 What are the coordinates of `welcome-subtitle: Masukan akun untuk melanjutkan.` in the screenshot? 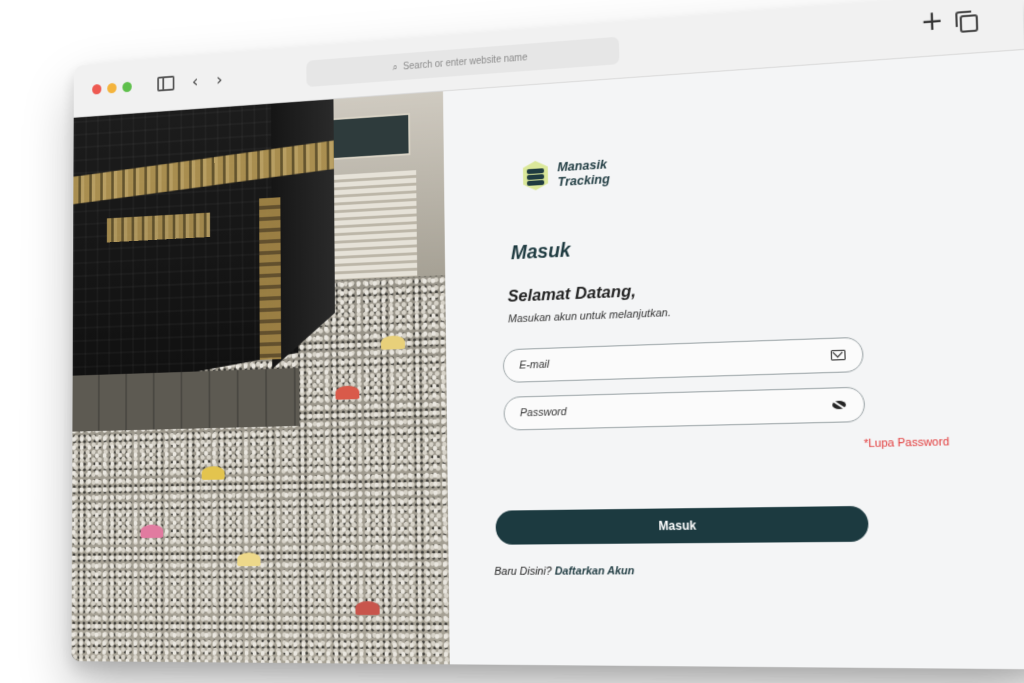 It's located at (589, 316).